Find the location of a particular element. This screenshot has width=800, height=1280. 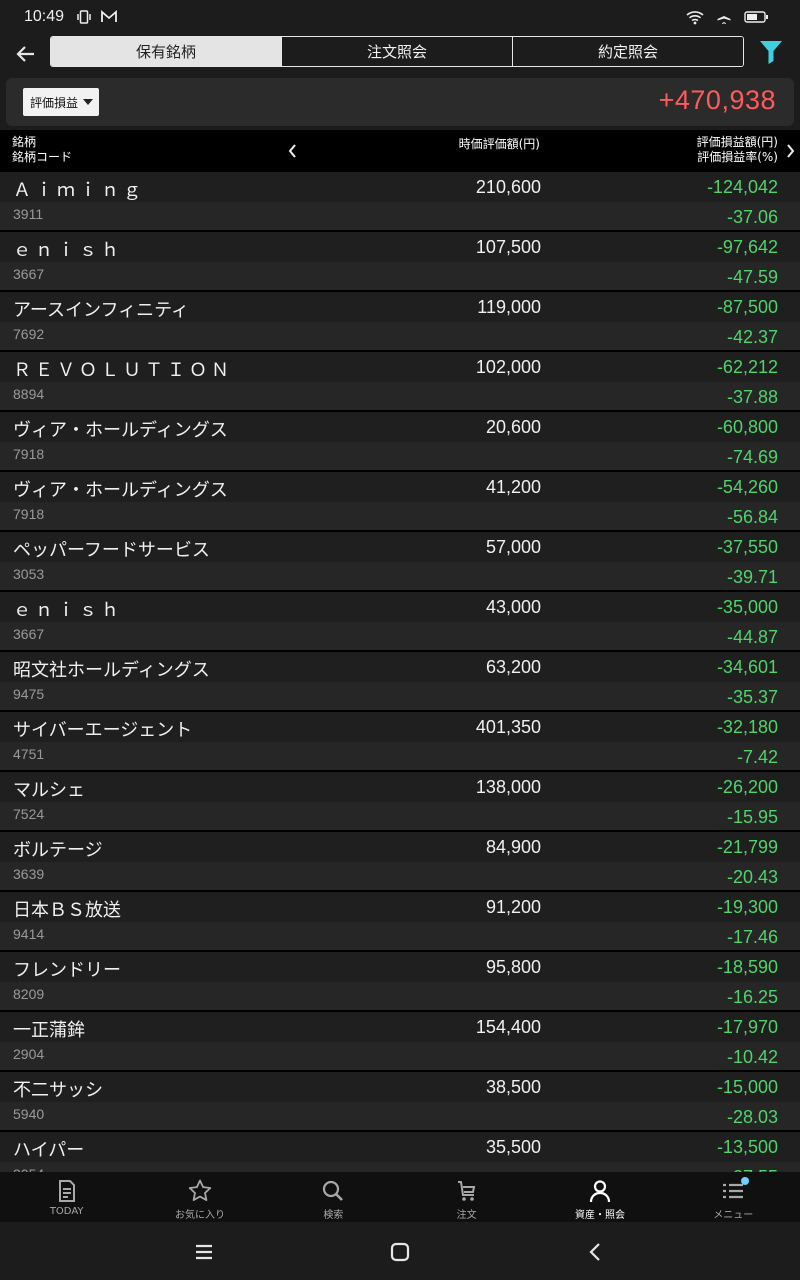

holding-name: フレンドリー is located at coordinates (67, 970).